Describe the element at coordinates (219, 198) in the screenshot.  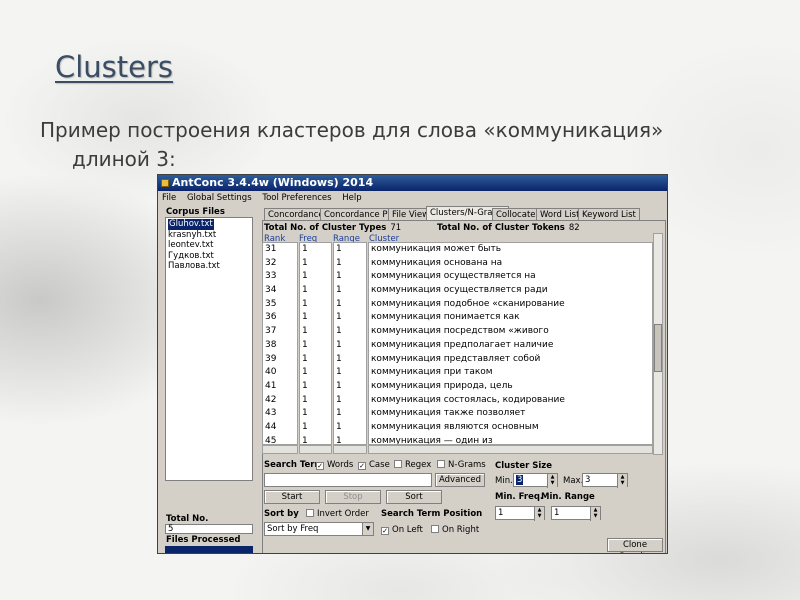
I see `menu-global-settings: Global Settings` at that location.